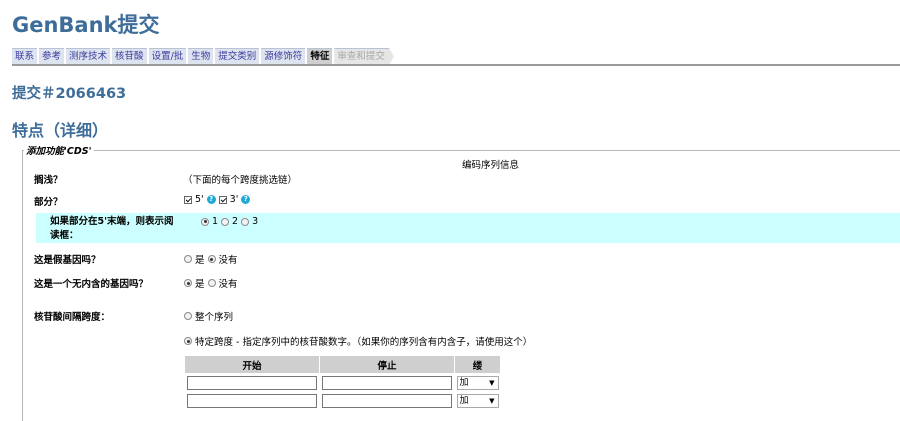 The width and height of the screenshot is (900, 421). Describe the element at coordinates (200, 284) in the screenshot. I see `intronless-yes-label: 是` at that location.